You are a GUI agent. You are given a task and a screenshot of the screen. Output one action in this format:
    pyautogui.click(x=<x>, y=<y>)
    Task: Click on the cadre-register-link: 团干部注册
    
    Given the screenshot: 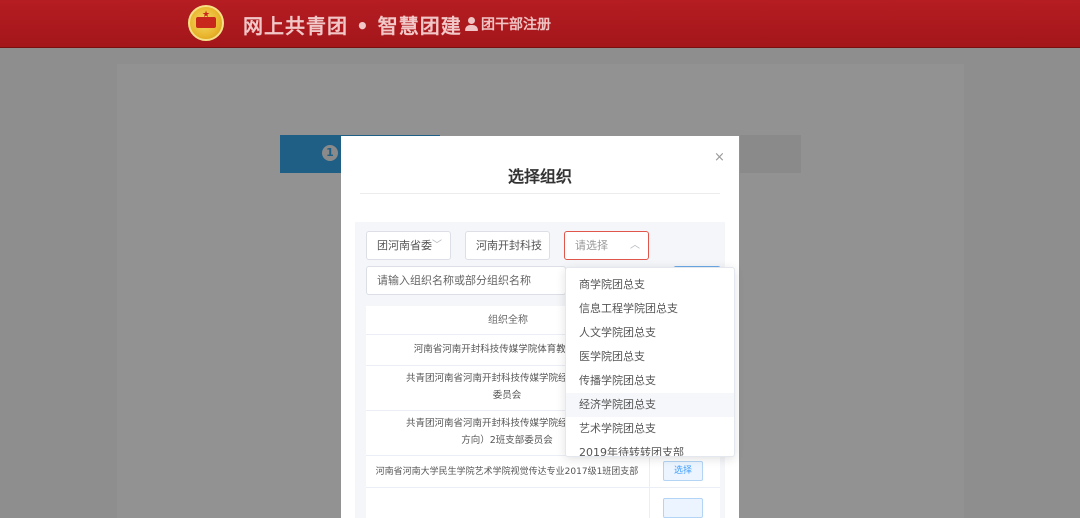 What is the action you would take?
    pyautogui.click(x=508, y=24)
    